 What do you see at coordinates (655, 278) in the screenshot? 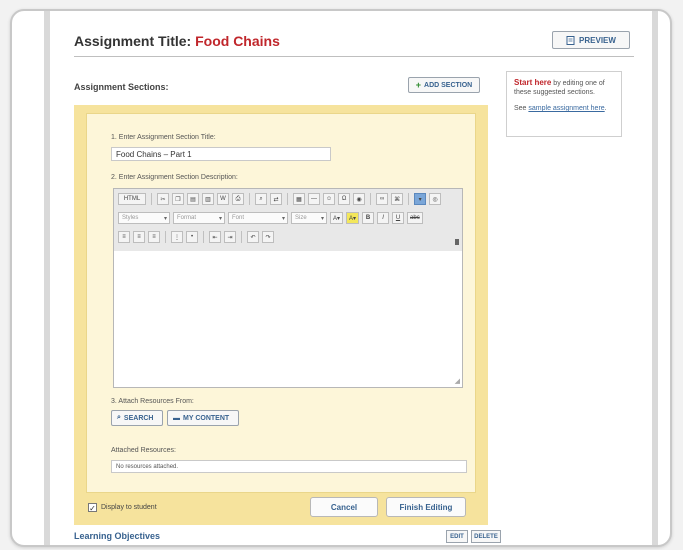
I see `right-rail` at bounding box center [655, 278].